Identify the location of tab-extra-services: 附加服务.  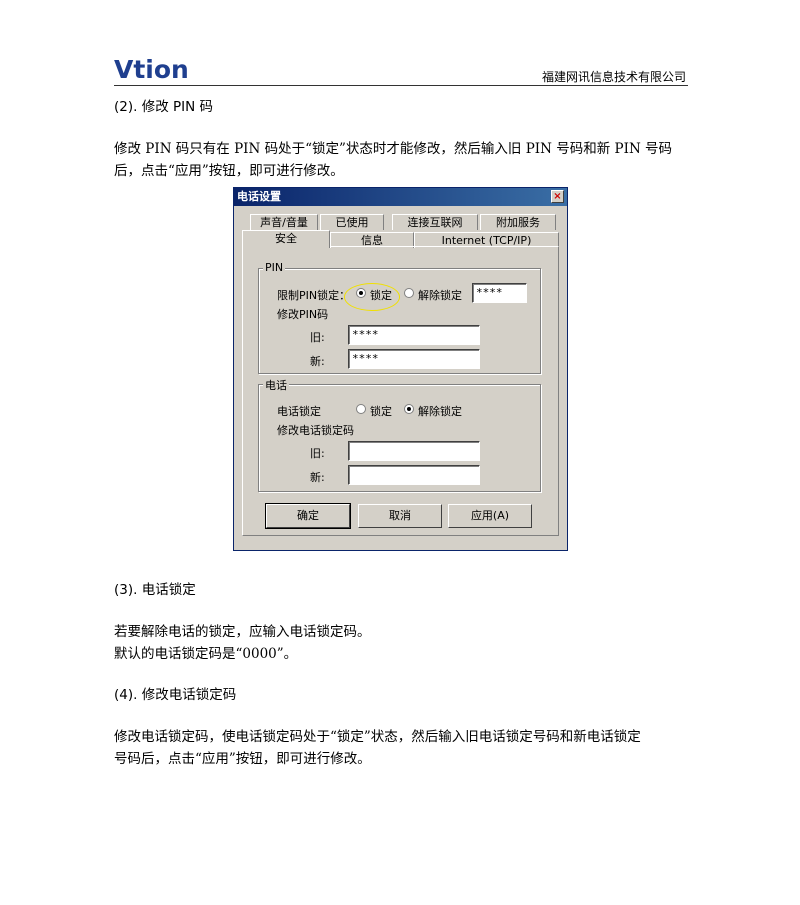
(518, 222).